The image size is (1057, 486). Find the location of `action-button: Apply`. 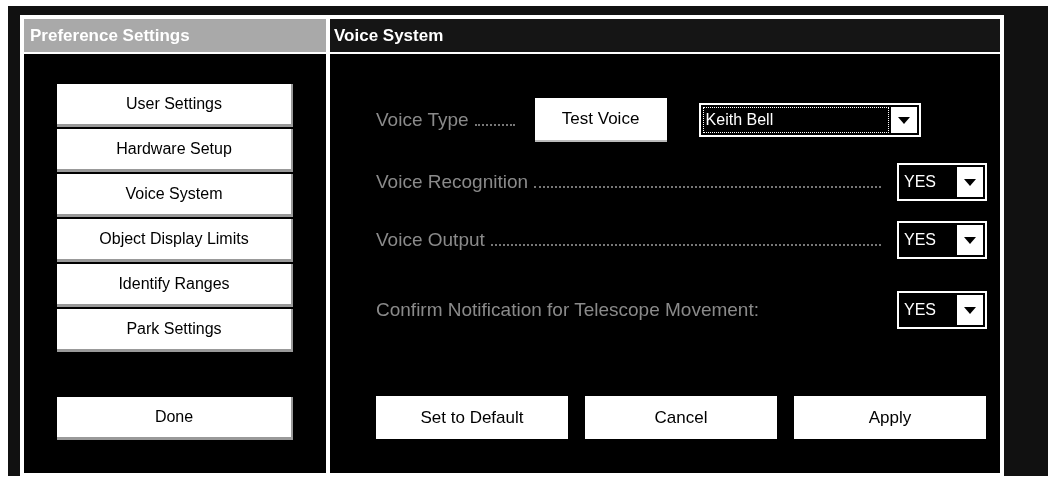

action-button: Apply is located at coordinates (890, 417).